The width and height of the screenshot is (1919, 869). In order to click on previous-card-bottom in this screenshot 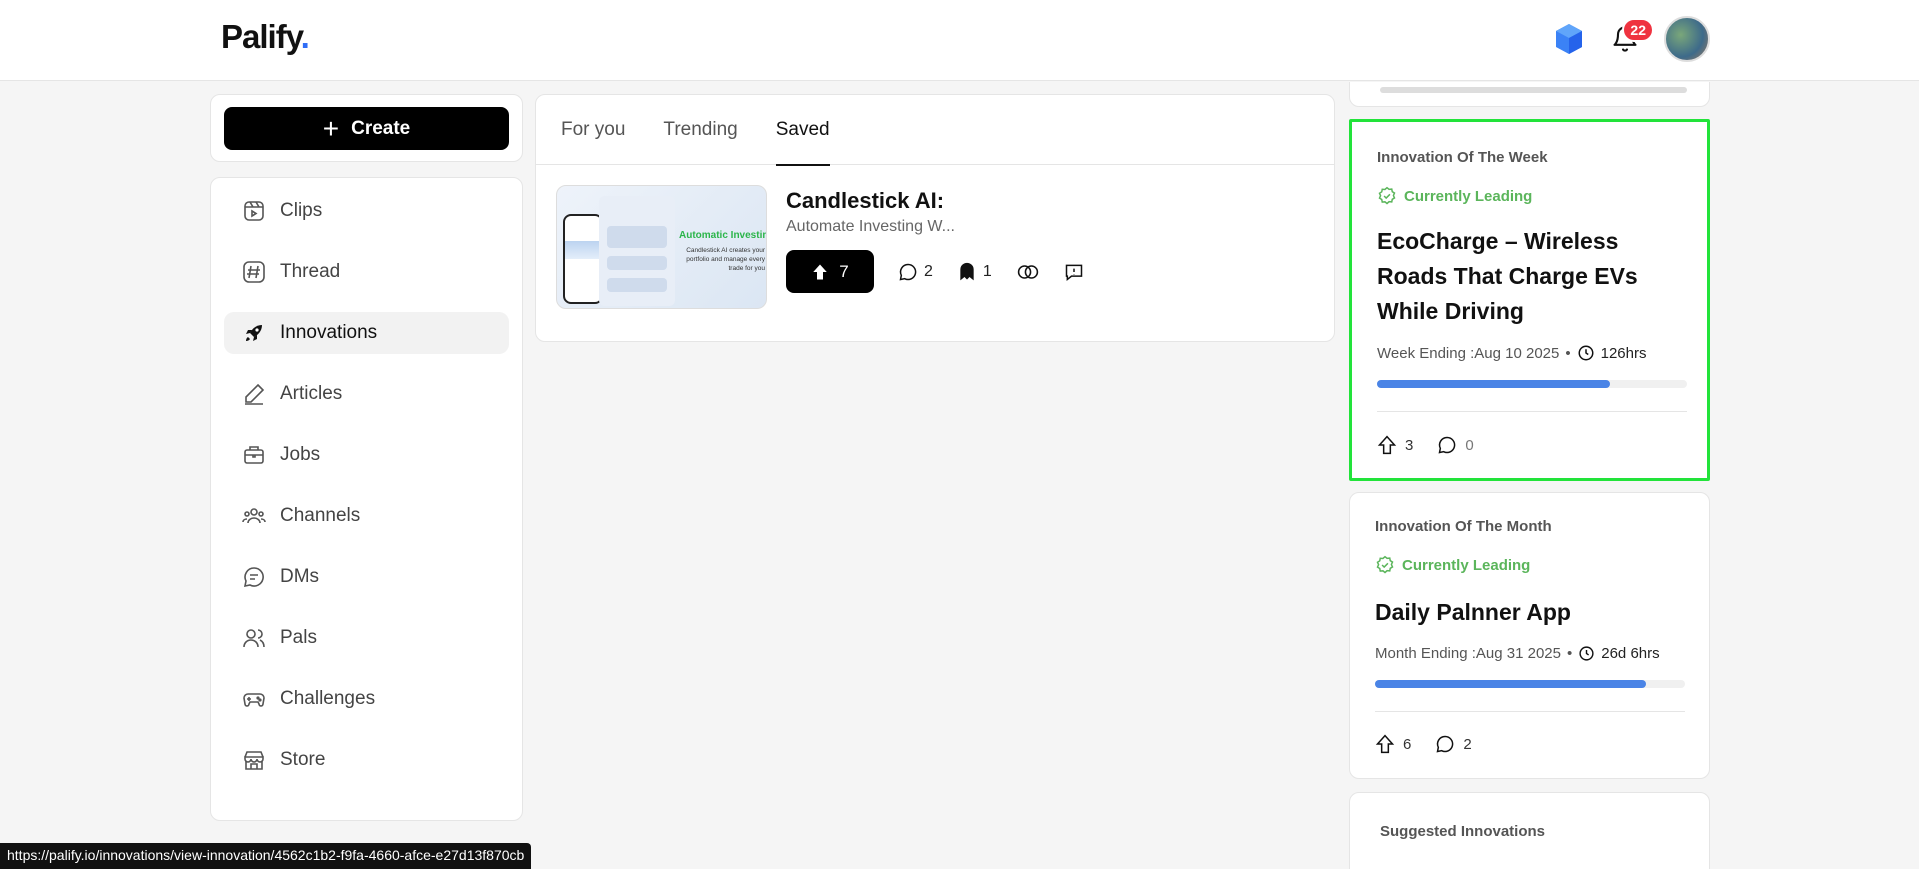, I will do `click(1529, 94)`.